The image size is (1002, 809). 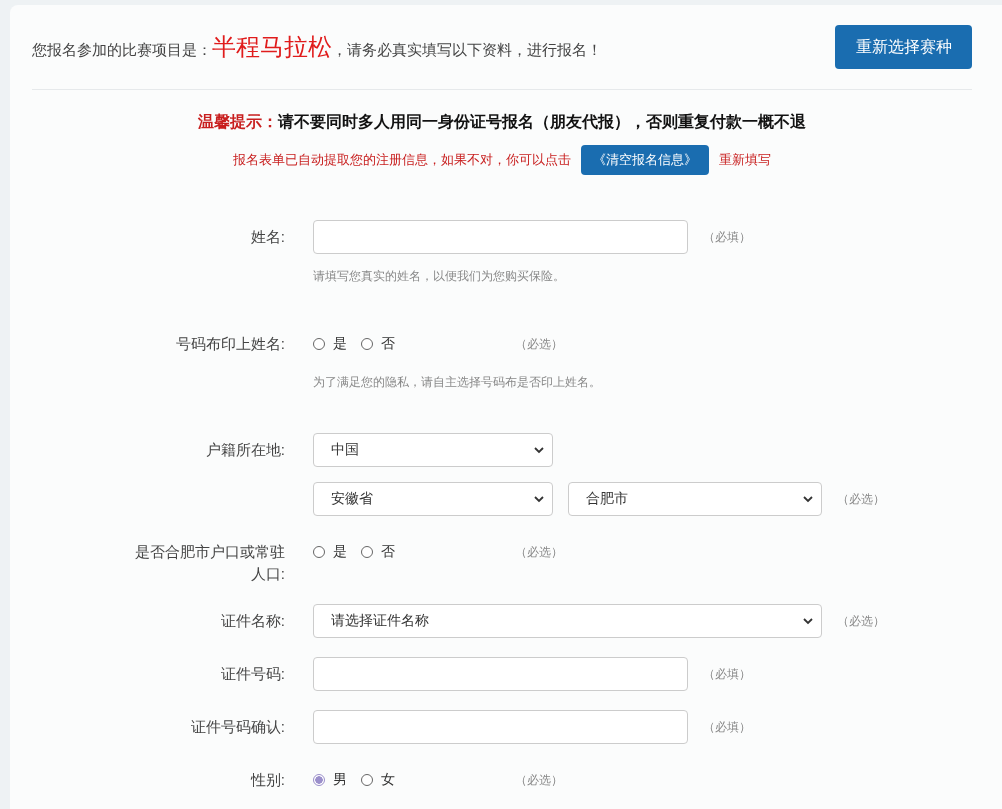 What do you see at coordinates (209, 563) in the screenshot?
I see `field-label: 是否合肥市户口或常驻人口:` at bounding box center [209, 563].